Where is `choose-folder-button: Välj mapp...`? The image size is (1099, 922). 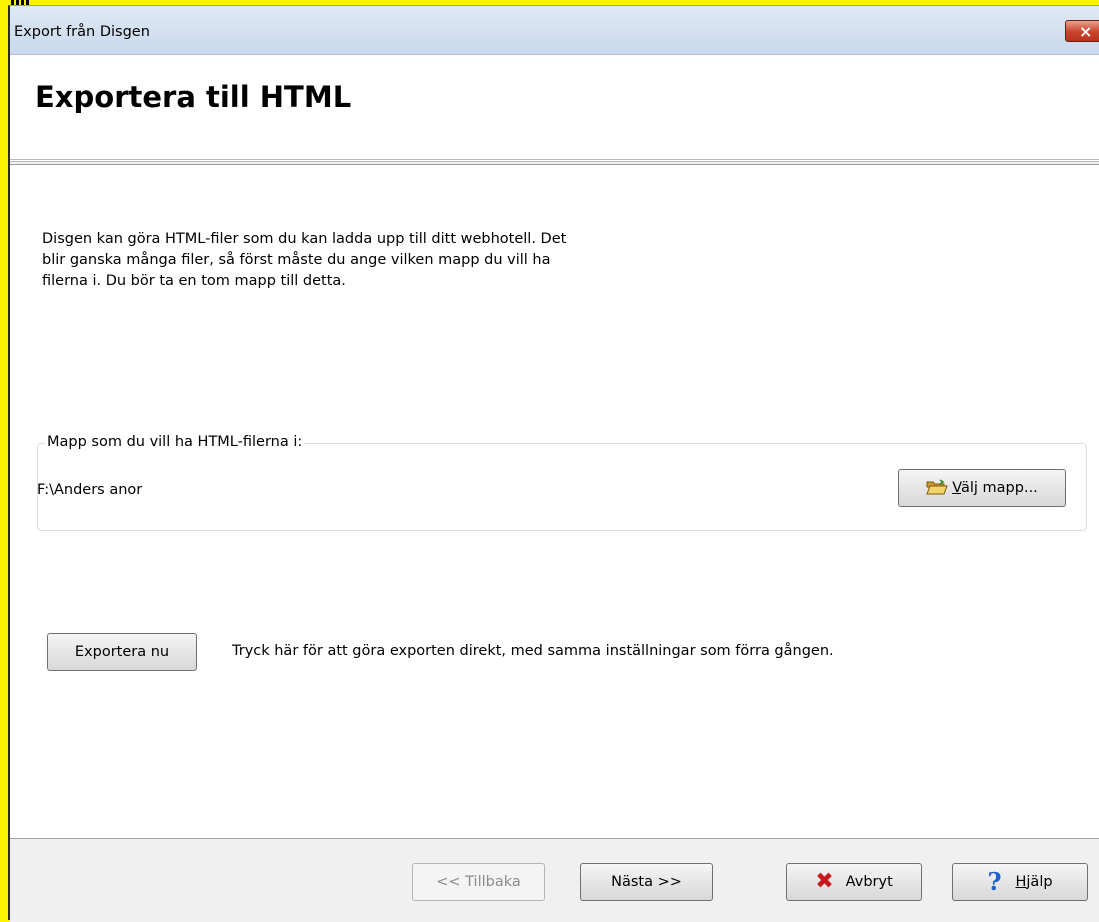 choose-folder-button: Välj mapp... is located at coordinates (982, 488).